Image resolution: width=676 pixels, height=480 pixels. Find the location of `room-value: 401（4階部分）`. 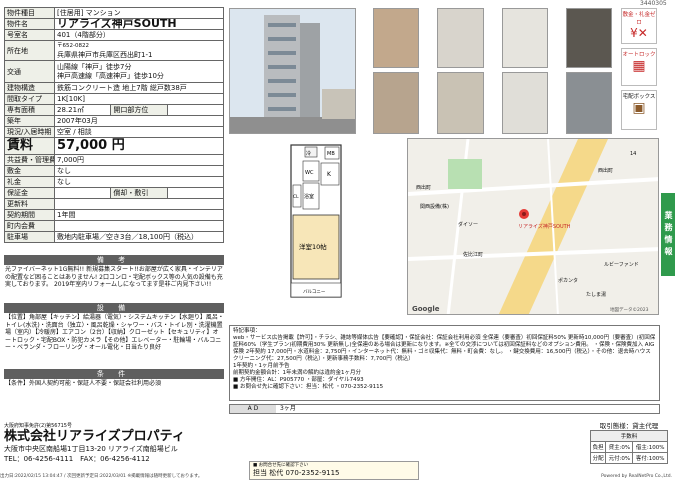

room-value: 401（4階部分） is located at coordinates (139, 35).